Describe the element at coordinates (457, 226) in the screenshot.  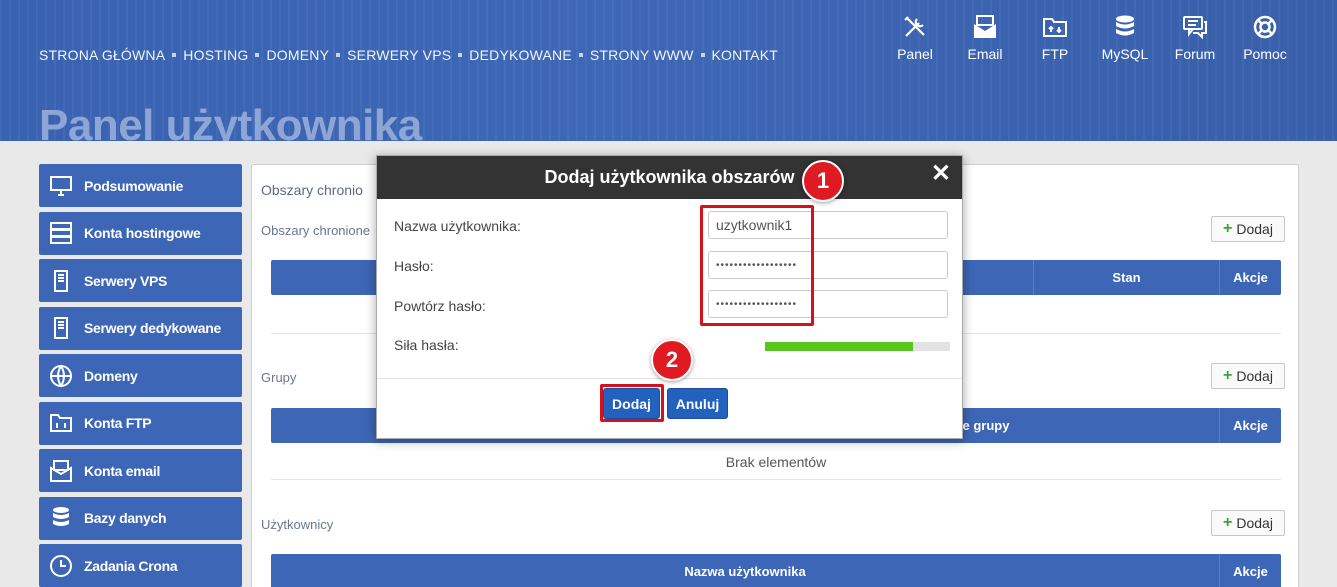
I see `username-label: Nazwa użytkownika:` at that location.